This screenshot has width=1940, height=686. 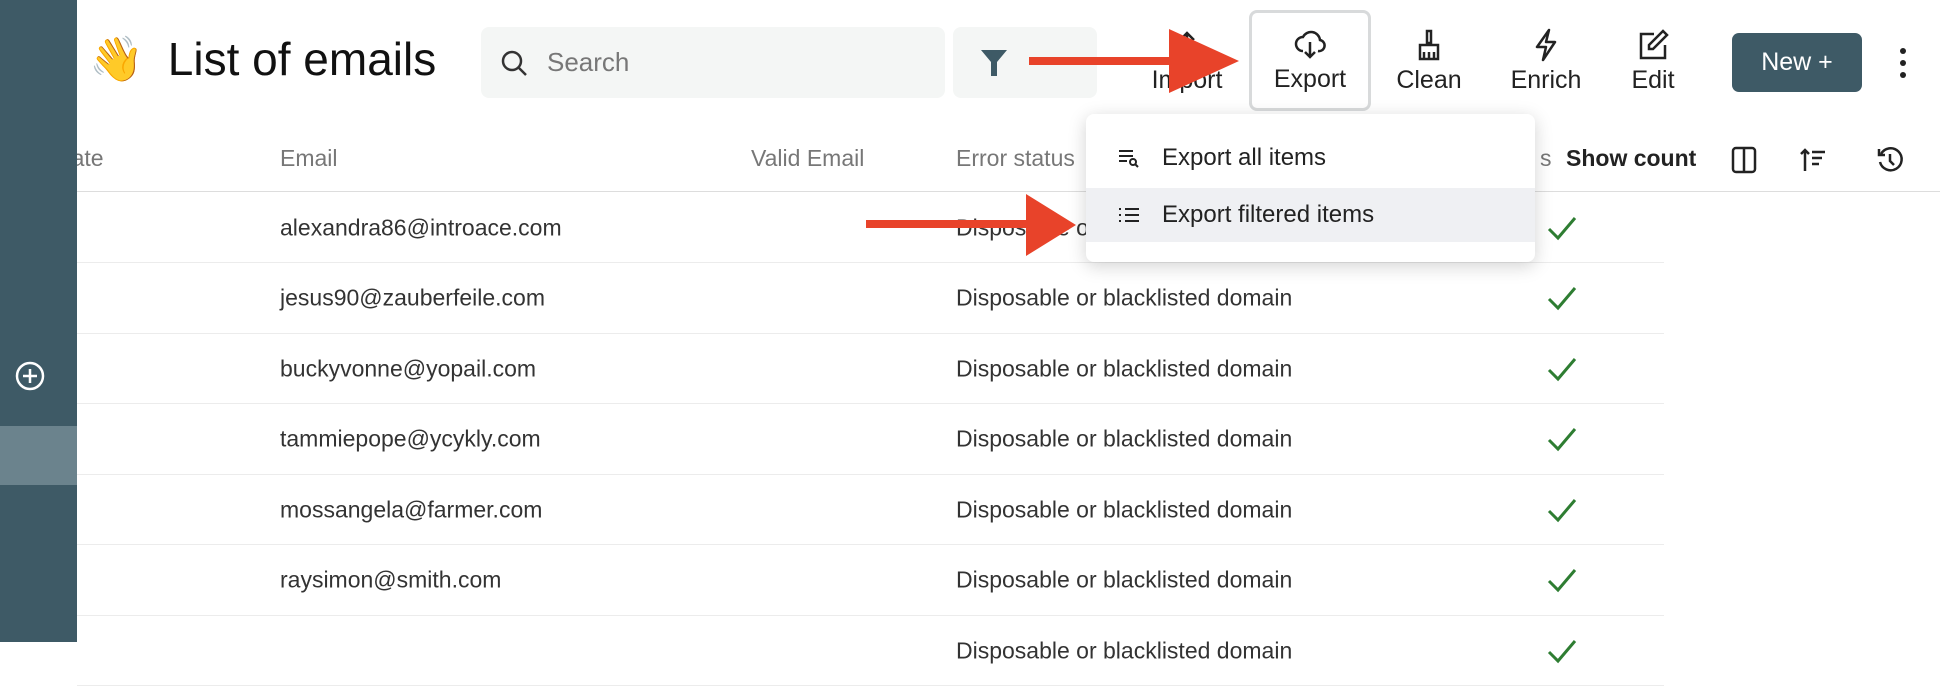 I want to click on sort-icon, so click(x=1814, y=160).